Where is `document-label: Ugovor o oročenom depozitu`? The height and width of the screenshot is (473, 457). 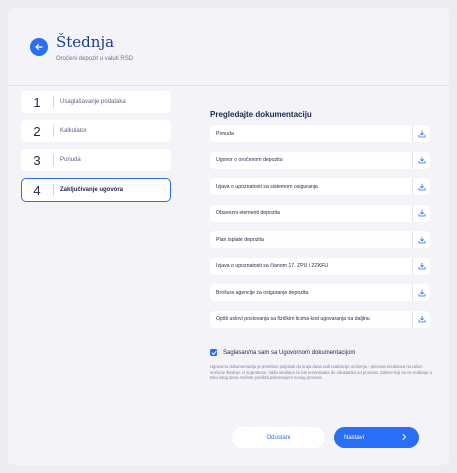 document-label: Ugovor o oročenom depozitu is located at coordinates (249, 160).